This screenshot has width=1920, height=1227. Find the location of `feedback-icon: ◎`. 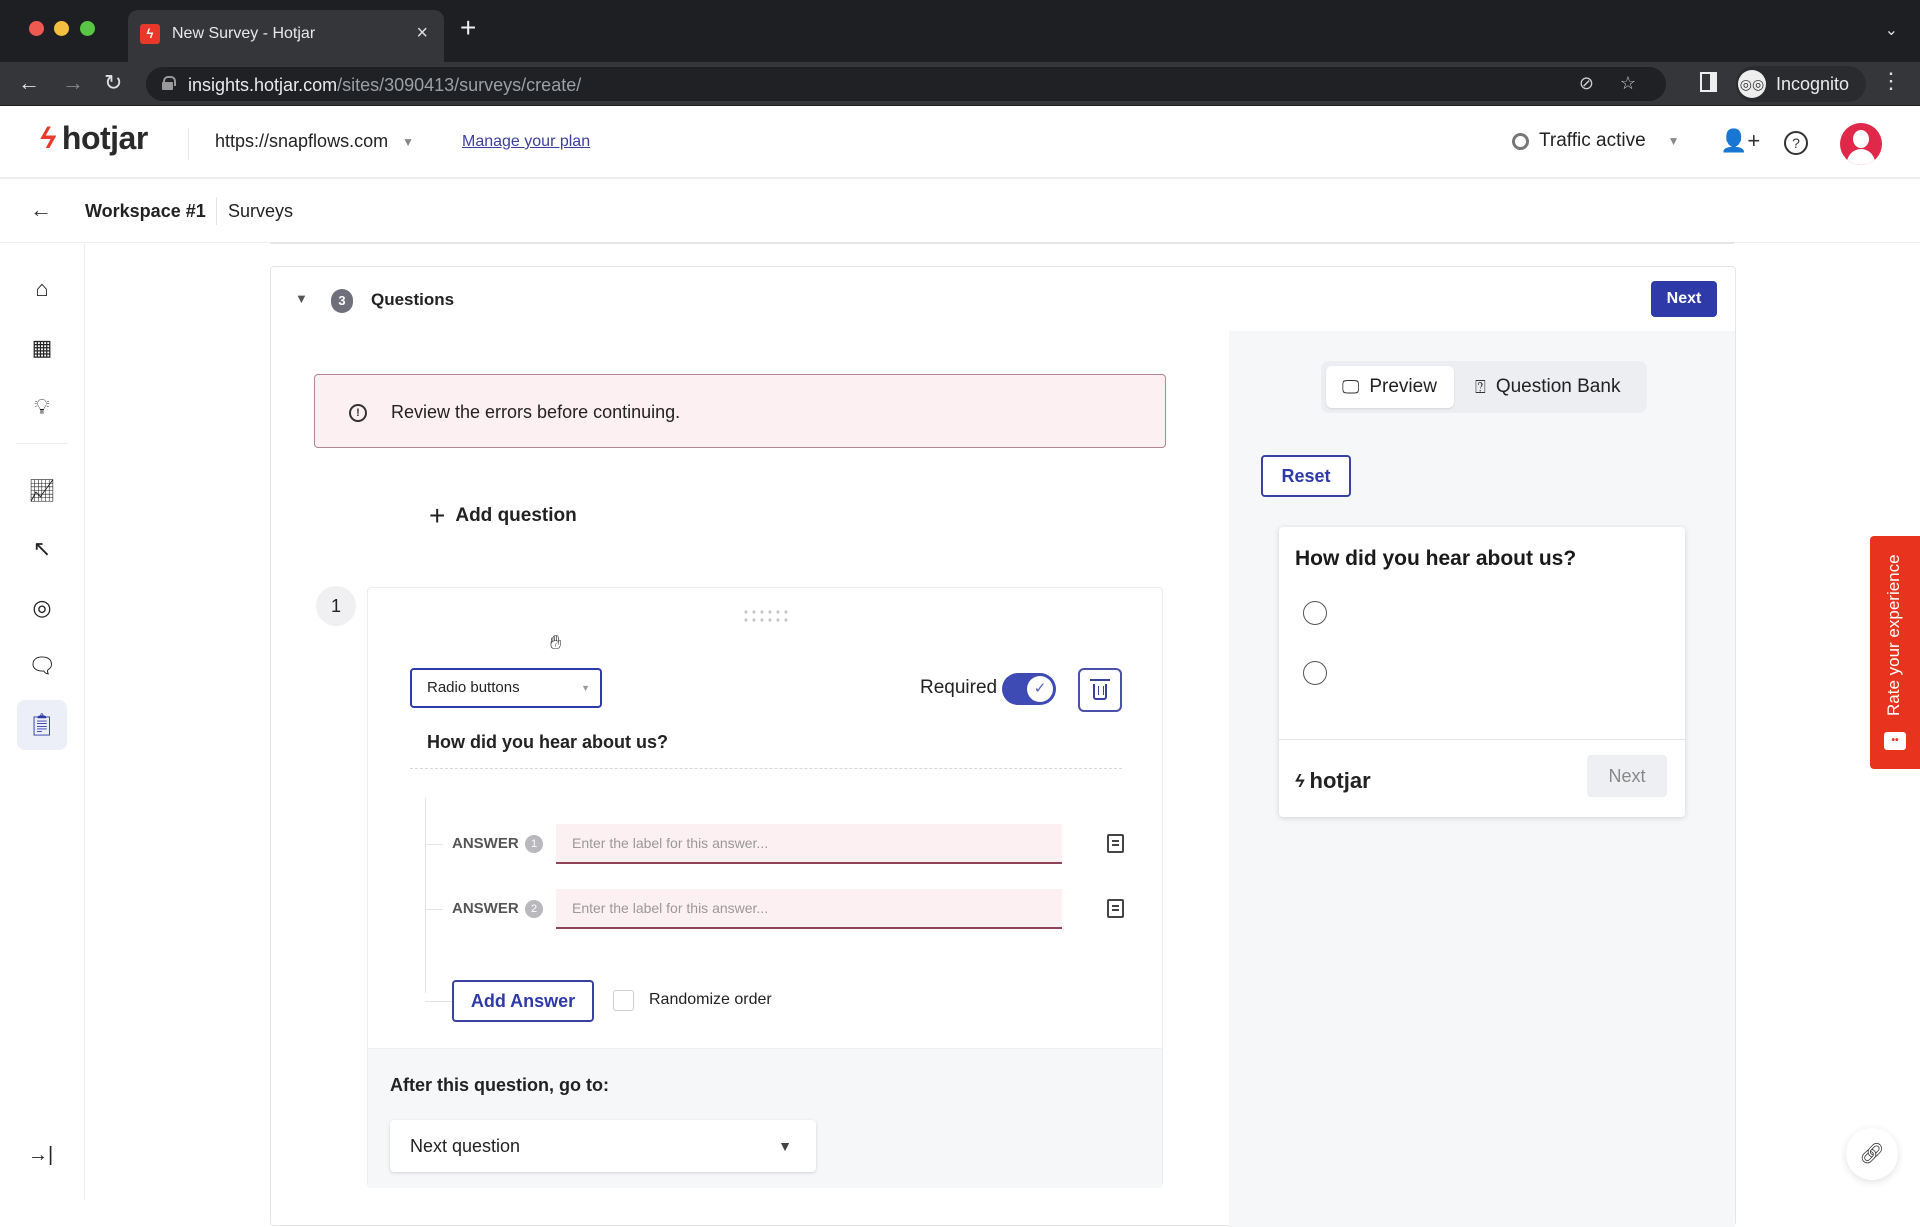

feedback-icon: ◎ is located at coordinates (42, 607).